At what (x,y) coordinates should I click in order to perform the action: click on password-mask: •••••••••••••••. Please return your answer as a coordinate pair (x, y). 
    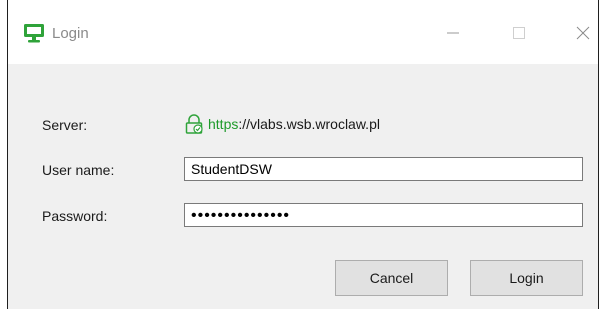
    Looking at the image, I should click on (241, 215).